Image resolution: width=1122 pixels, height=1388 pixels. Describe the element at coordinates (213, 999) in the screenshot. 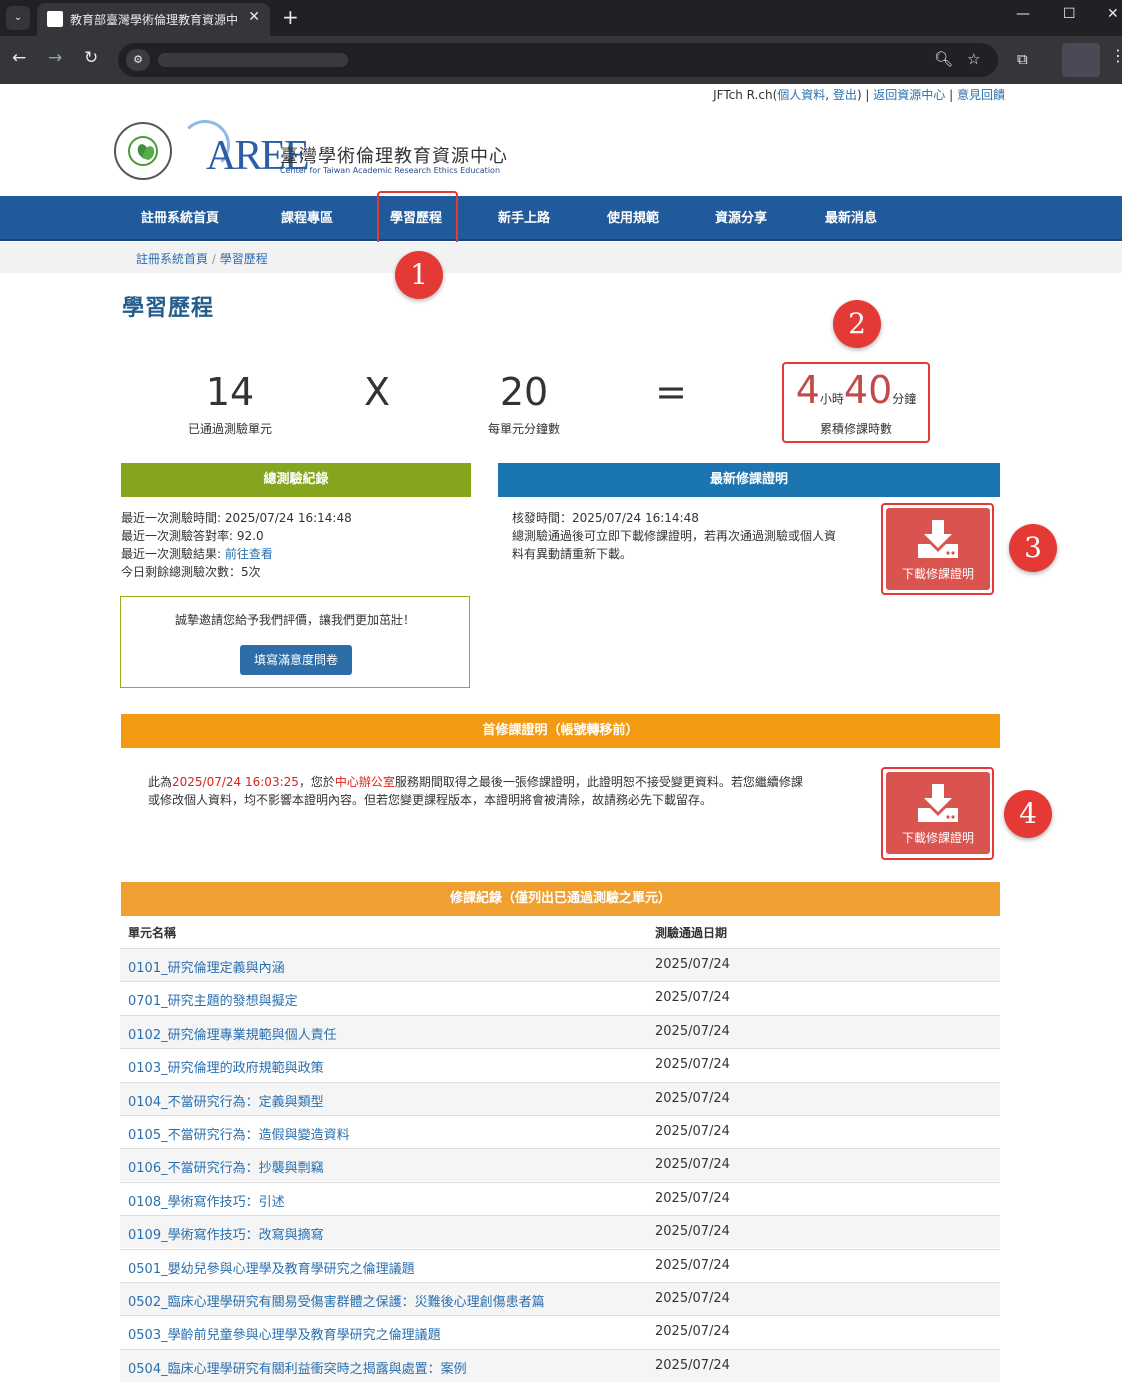

I see `unit-name-link: 0701_研究主題的發想與擬定` at that location.